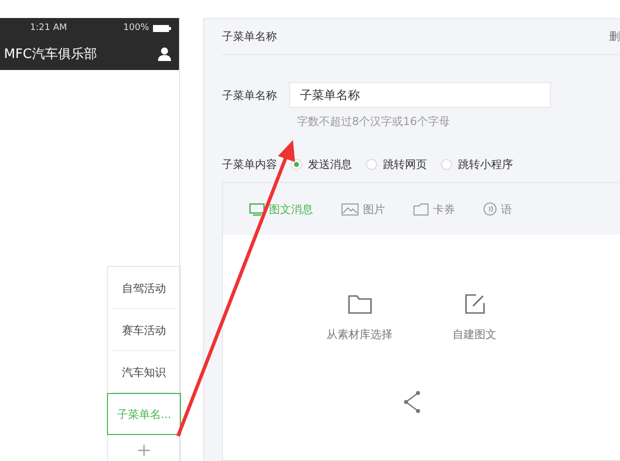  What do you see at coordinates (136, 28) in the screenshot?
I see `battery-percent: 100%` at bounding box center [136, 28].